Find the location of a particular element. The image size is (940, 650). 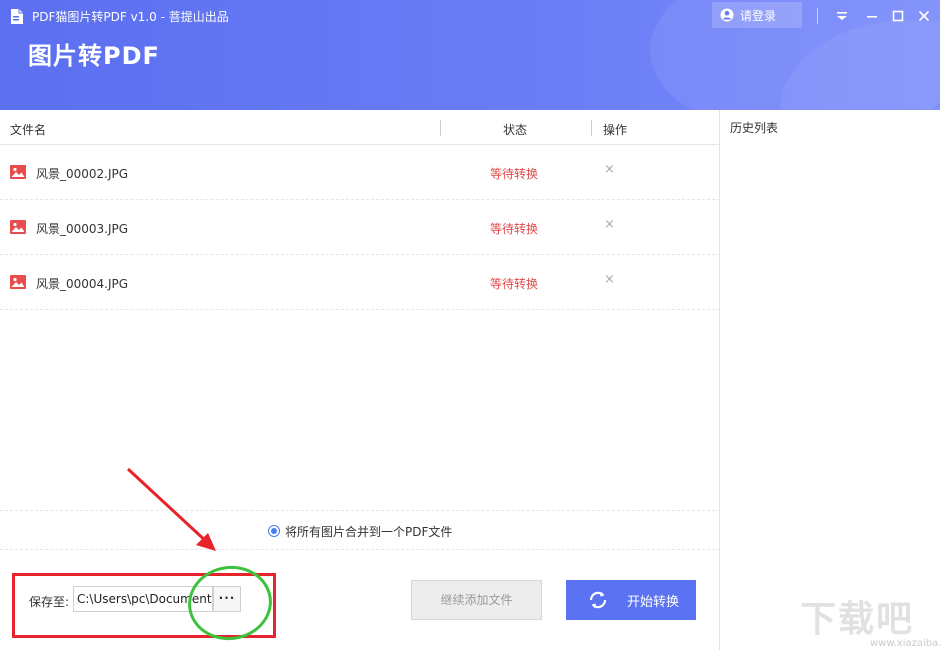

table-row: 风景_00002.JPG 等待转换 × is located at coordinates (360, 172).